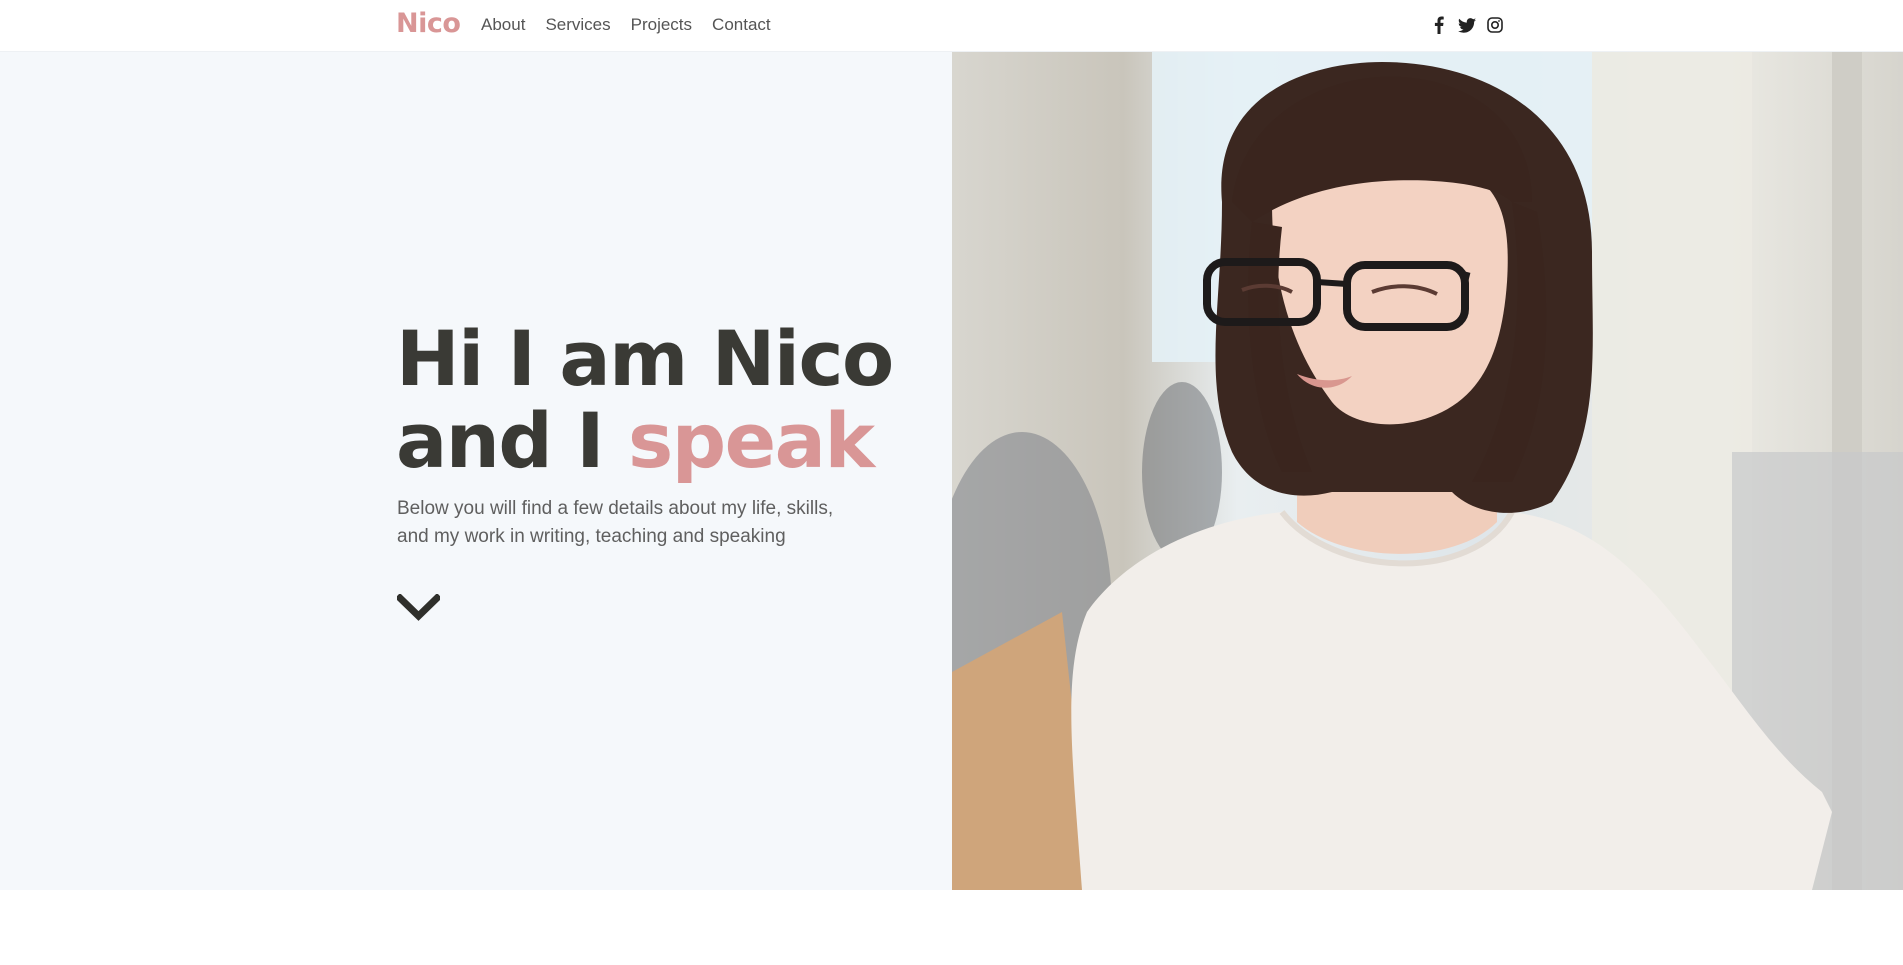  I want to click on hero-title-line2: and I, so click(512, 440).